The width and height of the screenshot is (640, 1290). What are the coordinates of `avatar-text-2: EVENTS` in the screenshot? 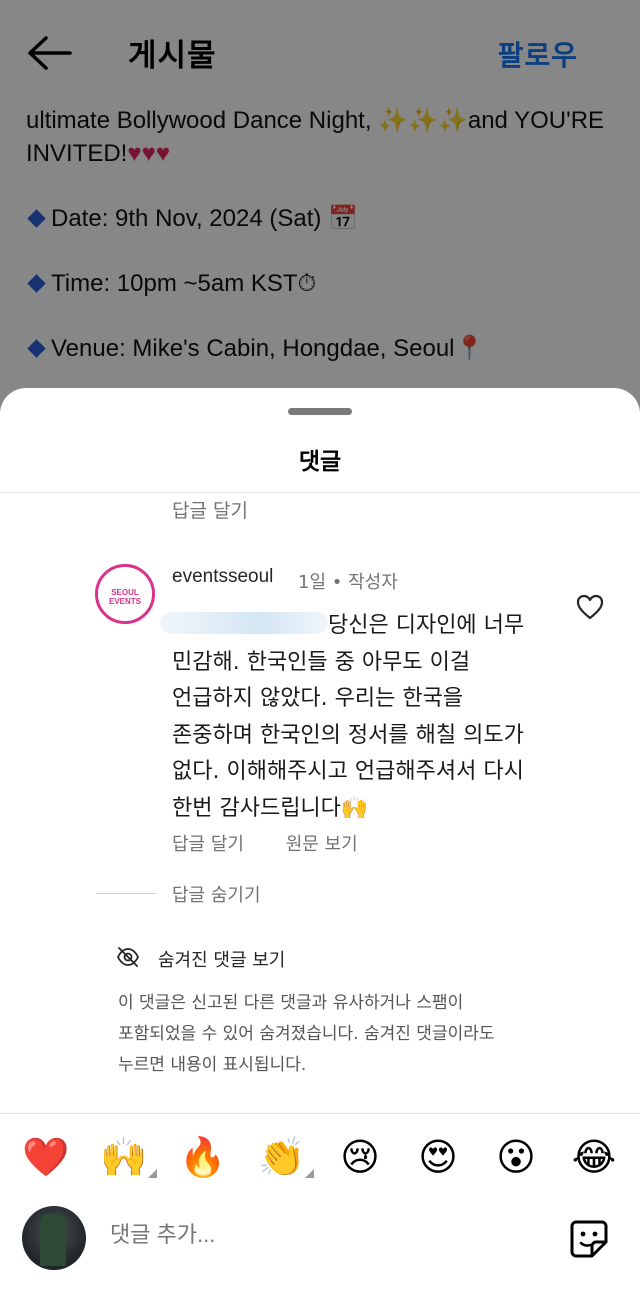 It's located at (124, 601).